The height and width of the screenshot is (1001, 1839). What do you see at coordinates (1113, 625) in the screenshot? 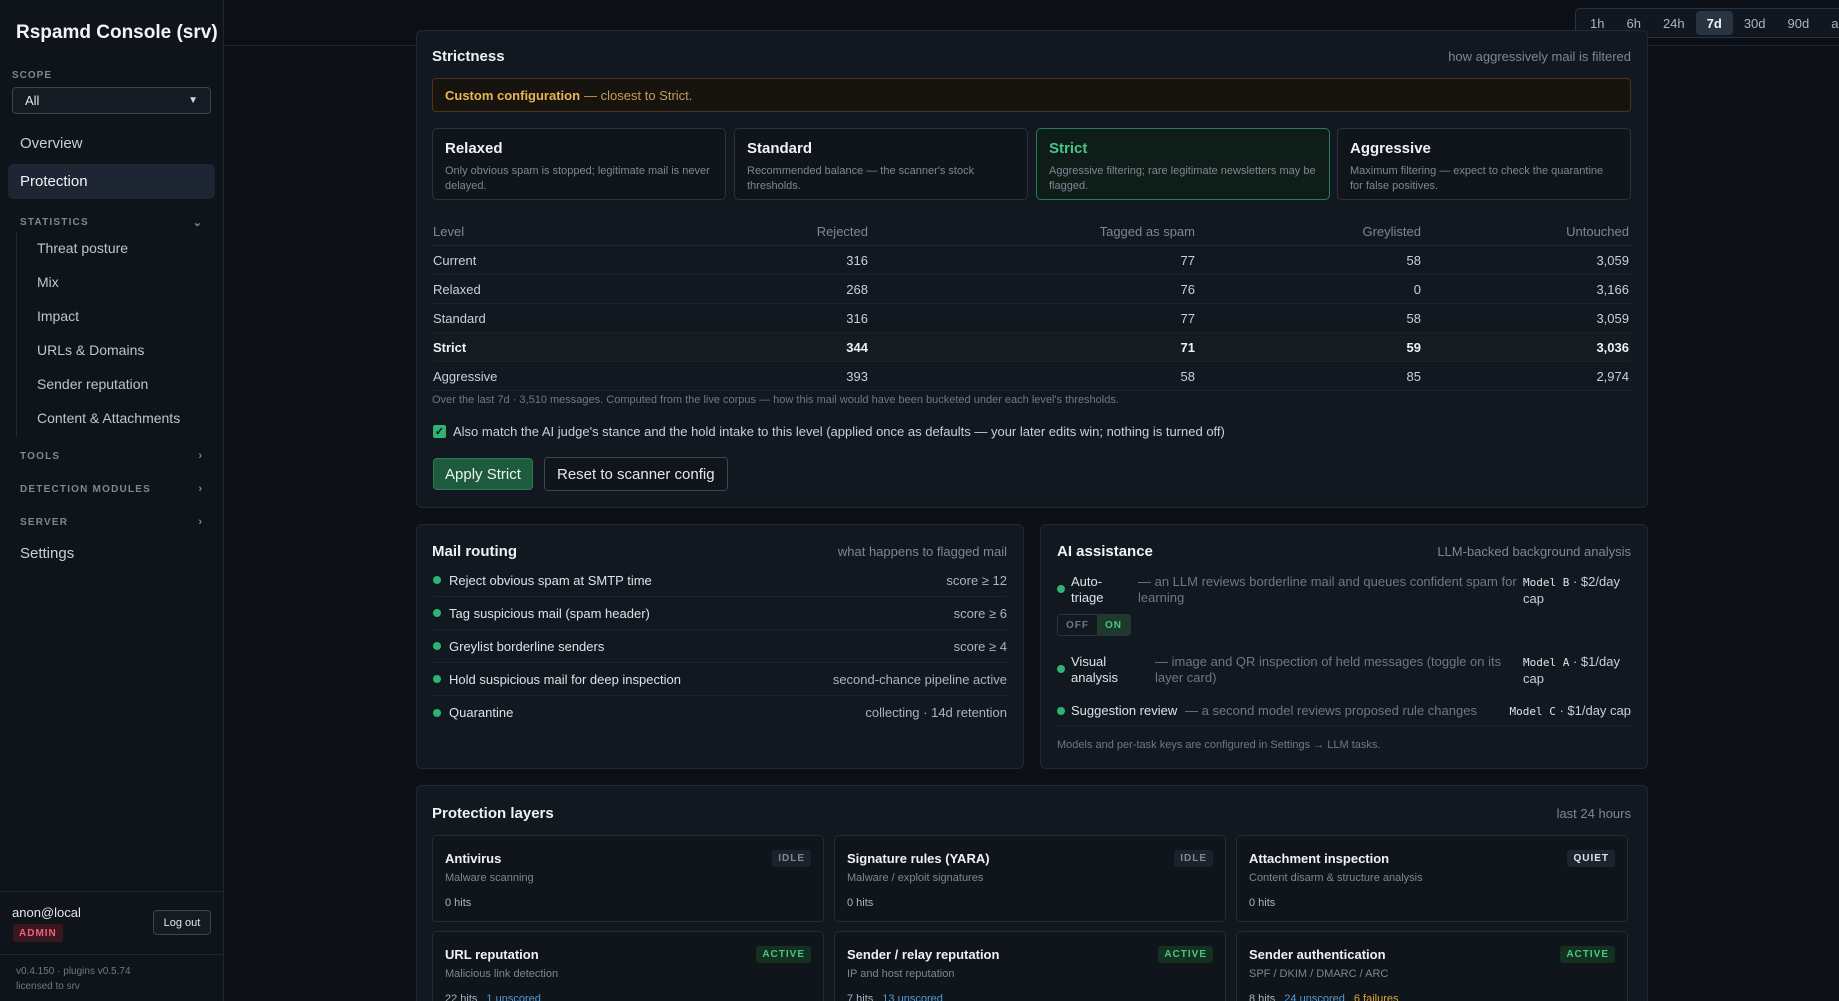
I see `toggle-on: ON` at bounding box center [1113, 625].